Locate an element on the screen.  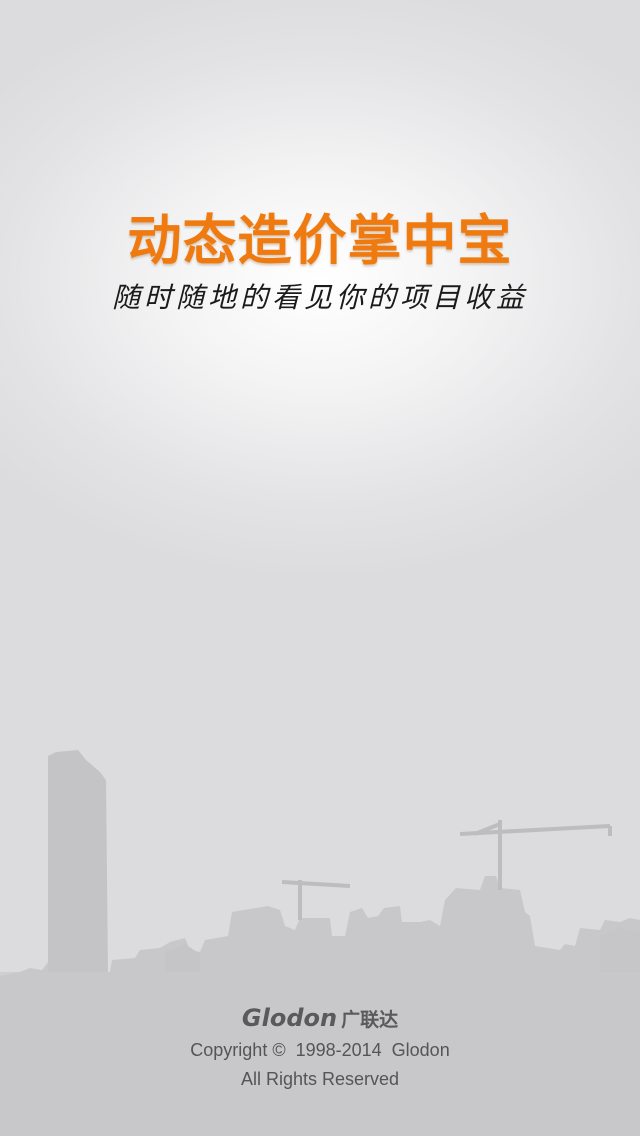
copyright-text: Copyright © 1998-2014 Glodon is located at coordinates (320, 1050).